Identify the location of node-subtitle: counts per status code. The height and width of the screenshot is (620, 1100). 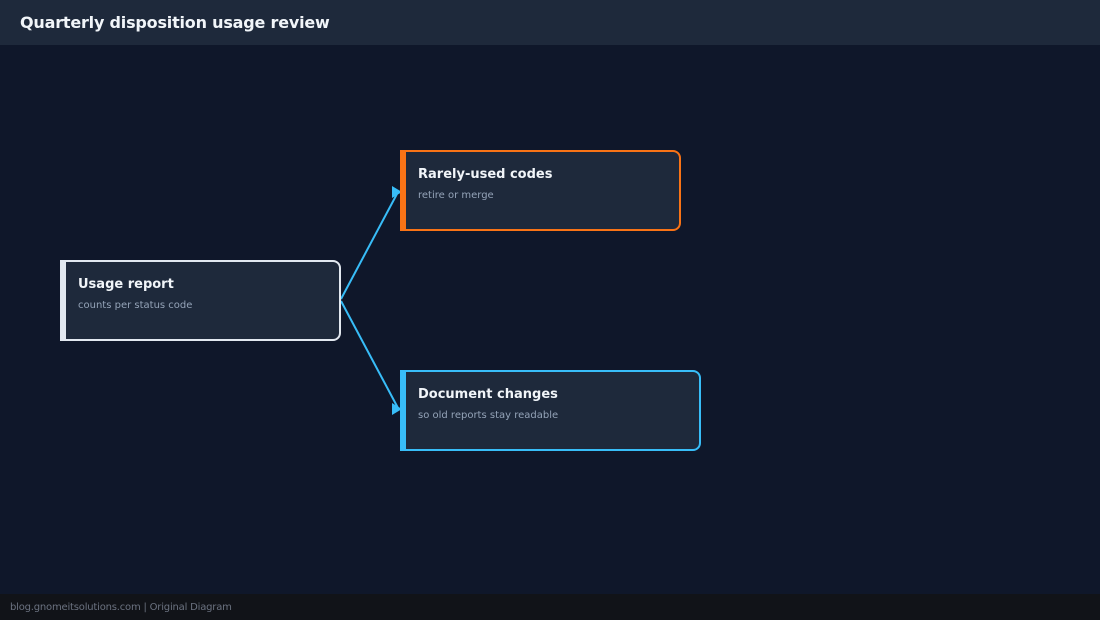
(135, 305).